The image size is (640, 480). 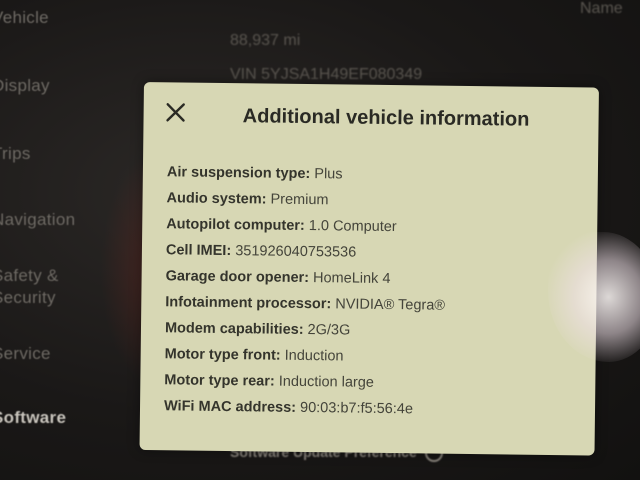 I want to click on info-row-wifi-mac: WiFi MAC address: 90:03:b7:f5:56:4e, so click(x=369, y=413).